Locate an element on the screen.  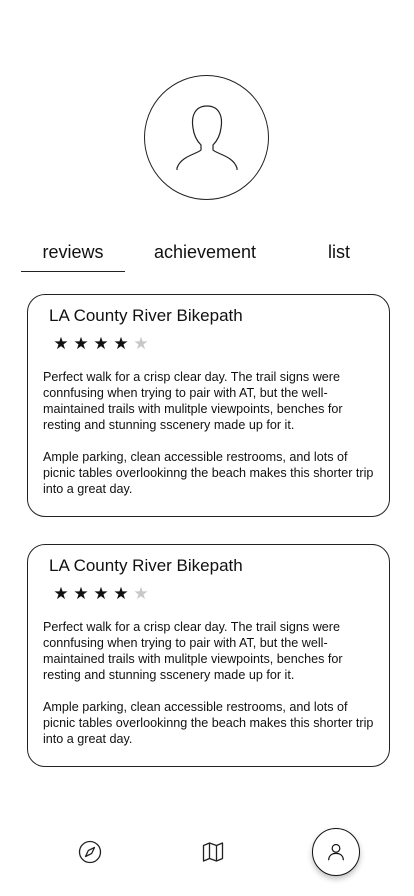
nav-profile-button is located at coordinates (336, 852).